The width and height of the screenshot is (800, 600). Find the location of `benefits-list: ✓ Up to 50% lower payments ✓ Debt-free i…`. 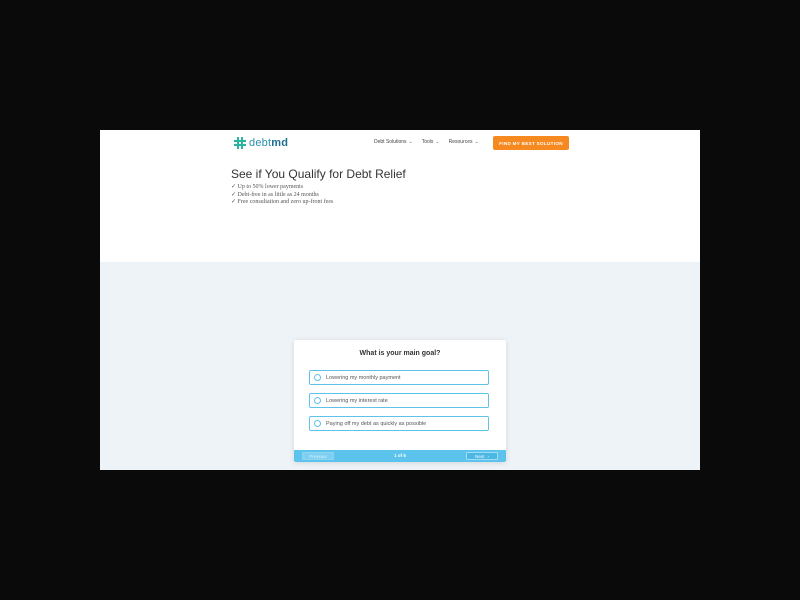

benefits-list: ✓ Up to 50% lower payments ✓ Debt-free i… is located at coordinates (282, 195).